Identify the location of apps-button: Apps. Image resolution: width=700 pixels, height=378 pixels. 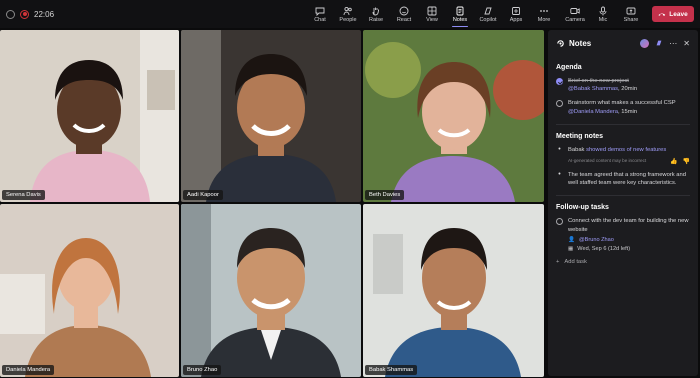
(516, 14).